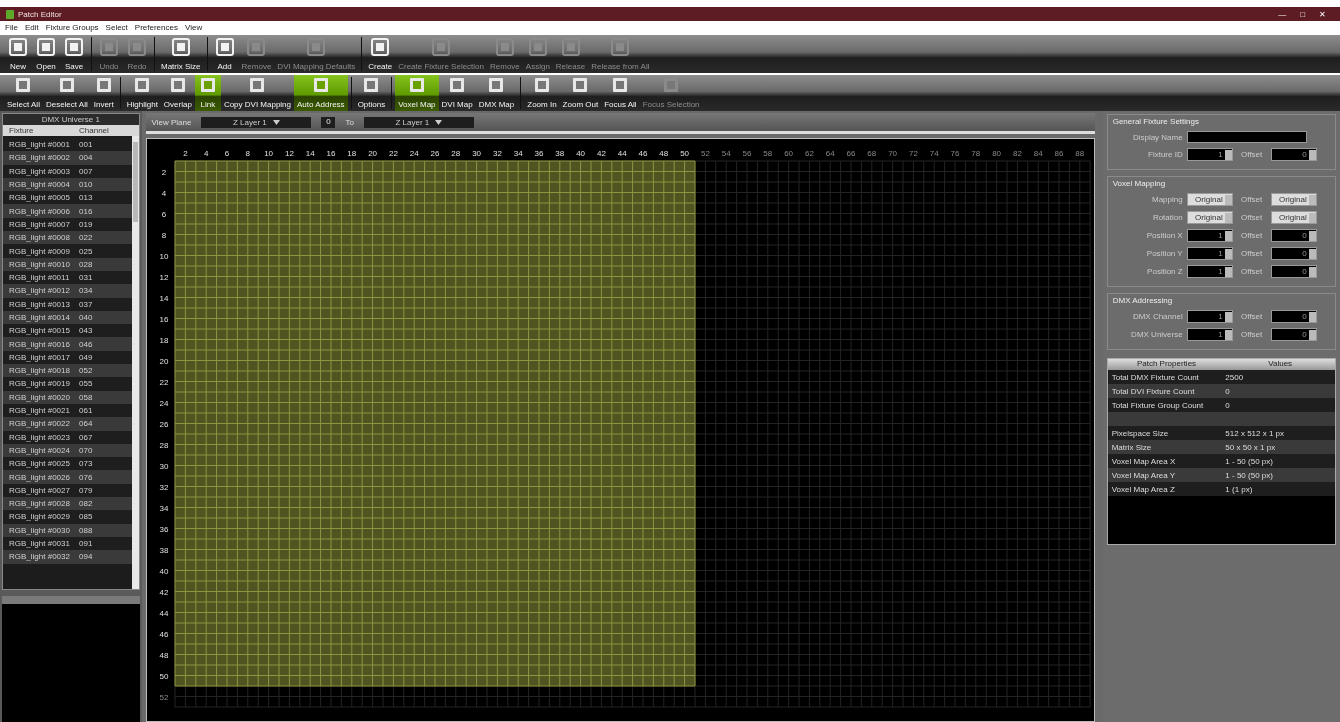  What do you see at coordinates (321, 93) in the screenshot?
I see `toolbar-button: Auto Address` at bounding box center [321, 93].